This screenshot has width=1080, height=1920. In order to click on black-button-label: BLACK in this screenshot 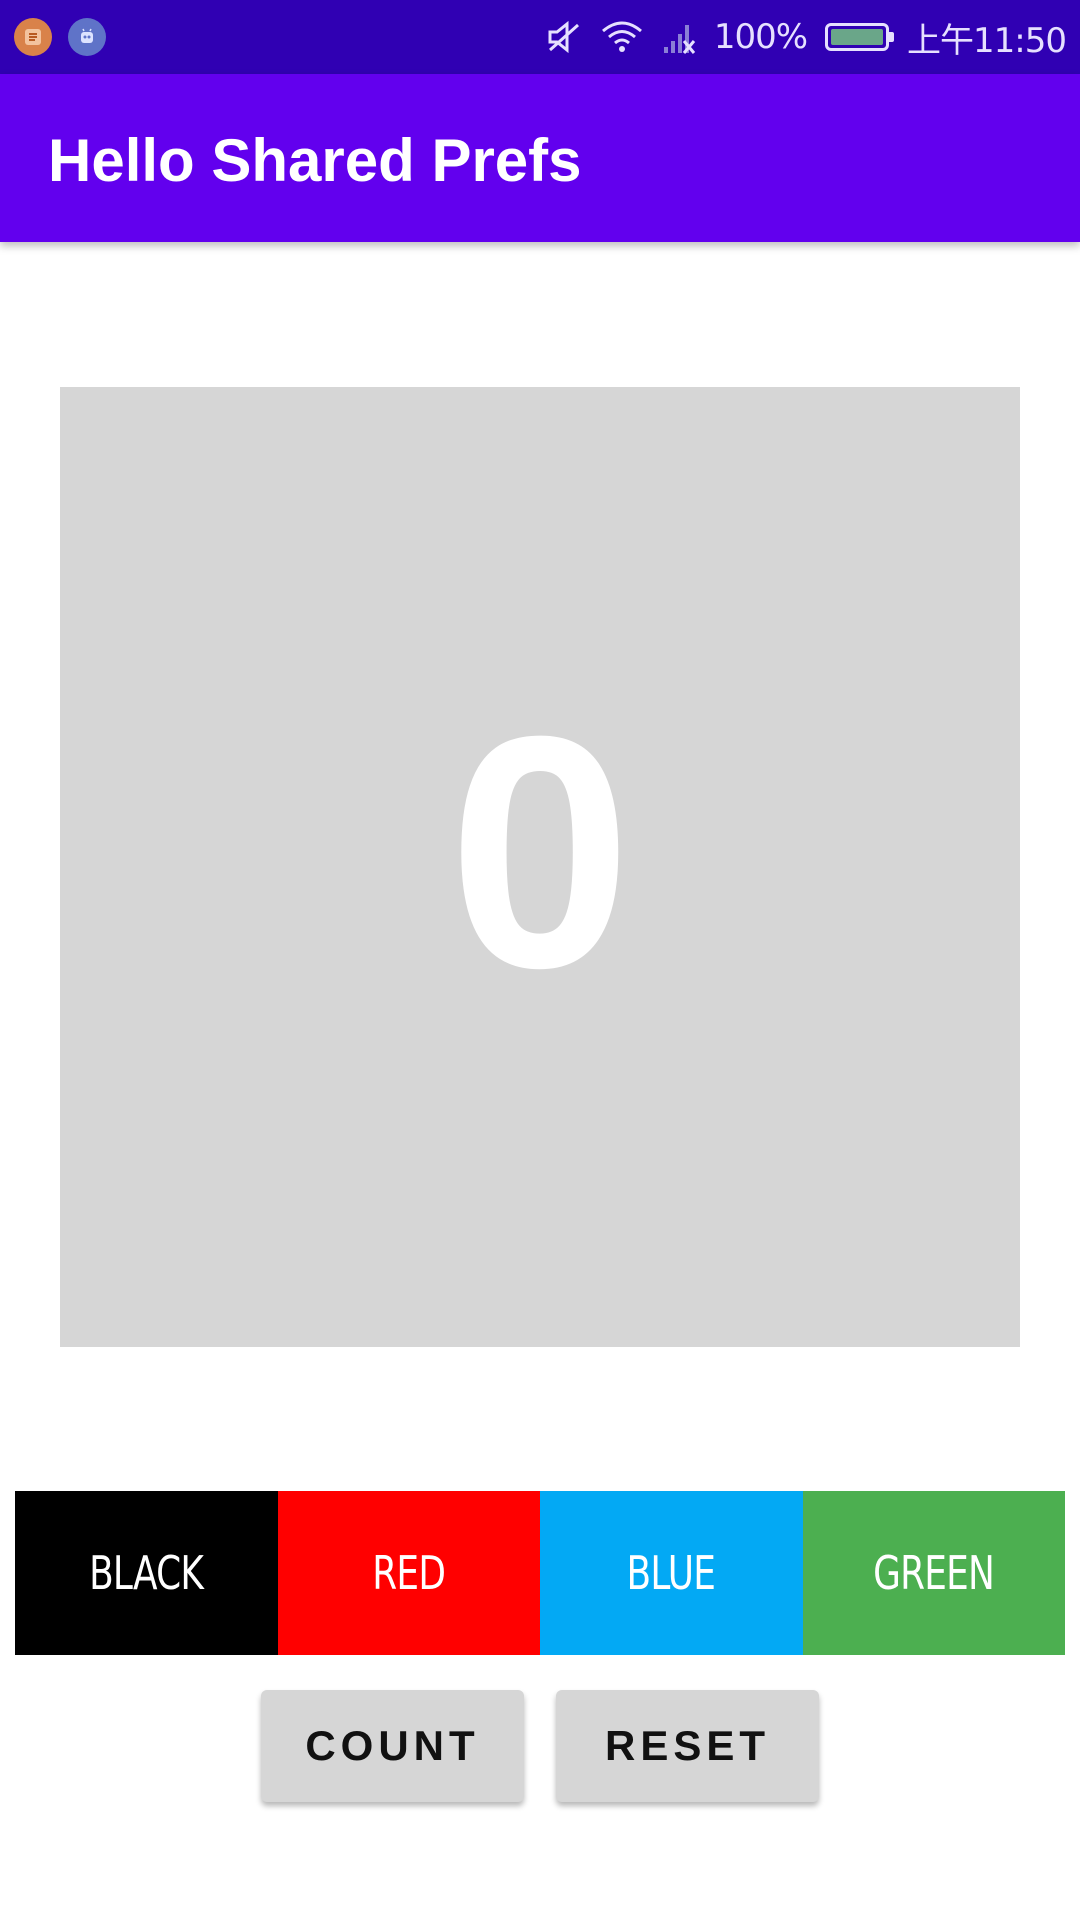, I will do `click(146, 1573)`.